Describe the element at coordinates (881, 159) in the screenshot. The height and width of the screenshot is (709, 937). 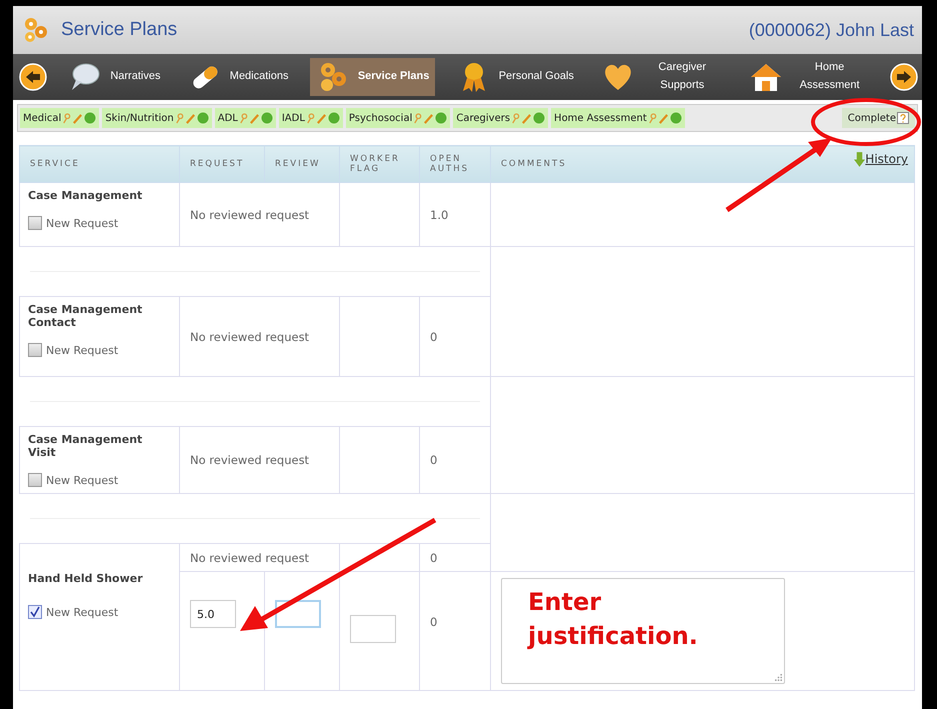
I see `history-link: History` at that location.